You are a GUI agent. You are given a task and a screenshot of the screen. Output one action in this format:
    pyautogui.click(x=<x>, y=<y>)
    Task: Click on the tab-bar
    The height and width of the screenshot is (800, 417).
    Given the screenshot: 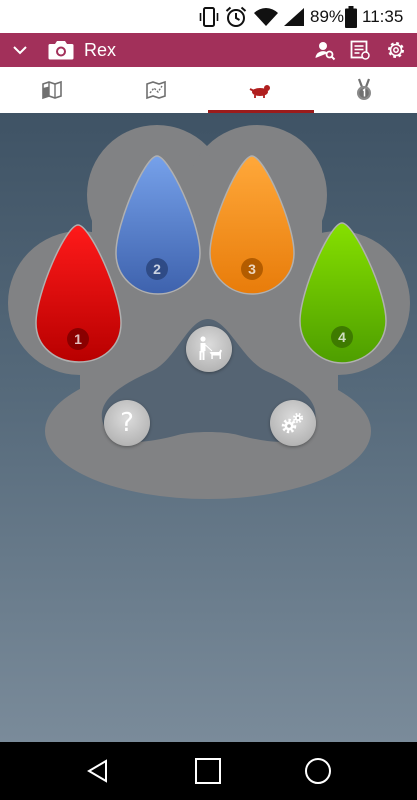 What is the action you would take?
    pyautogui.click(x=208, y=90)
    